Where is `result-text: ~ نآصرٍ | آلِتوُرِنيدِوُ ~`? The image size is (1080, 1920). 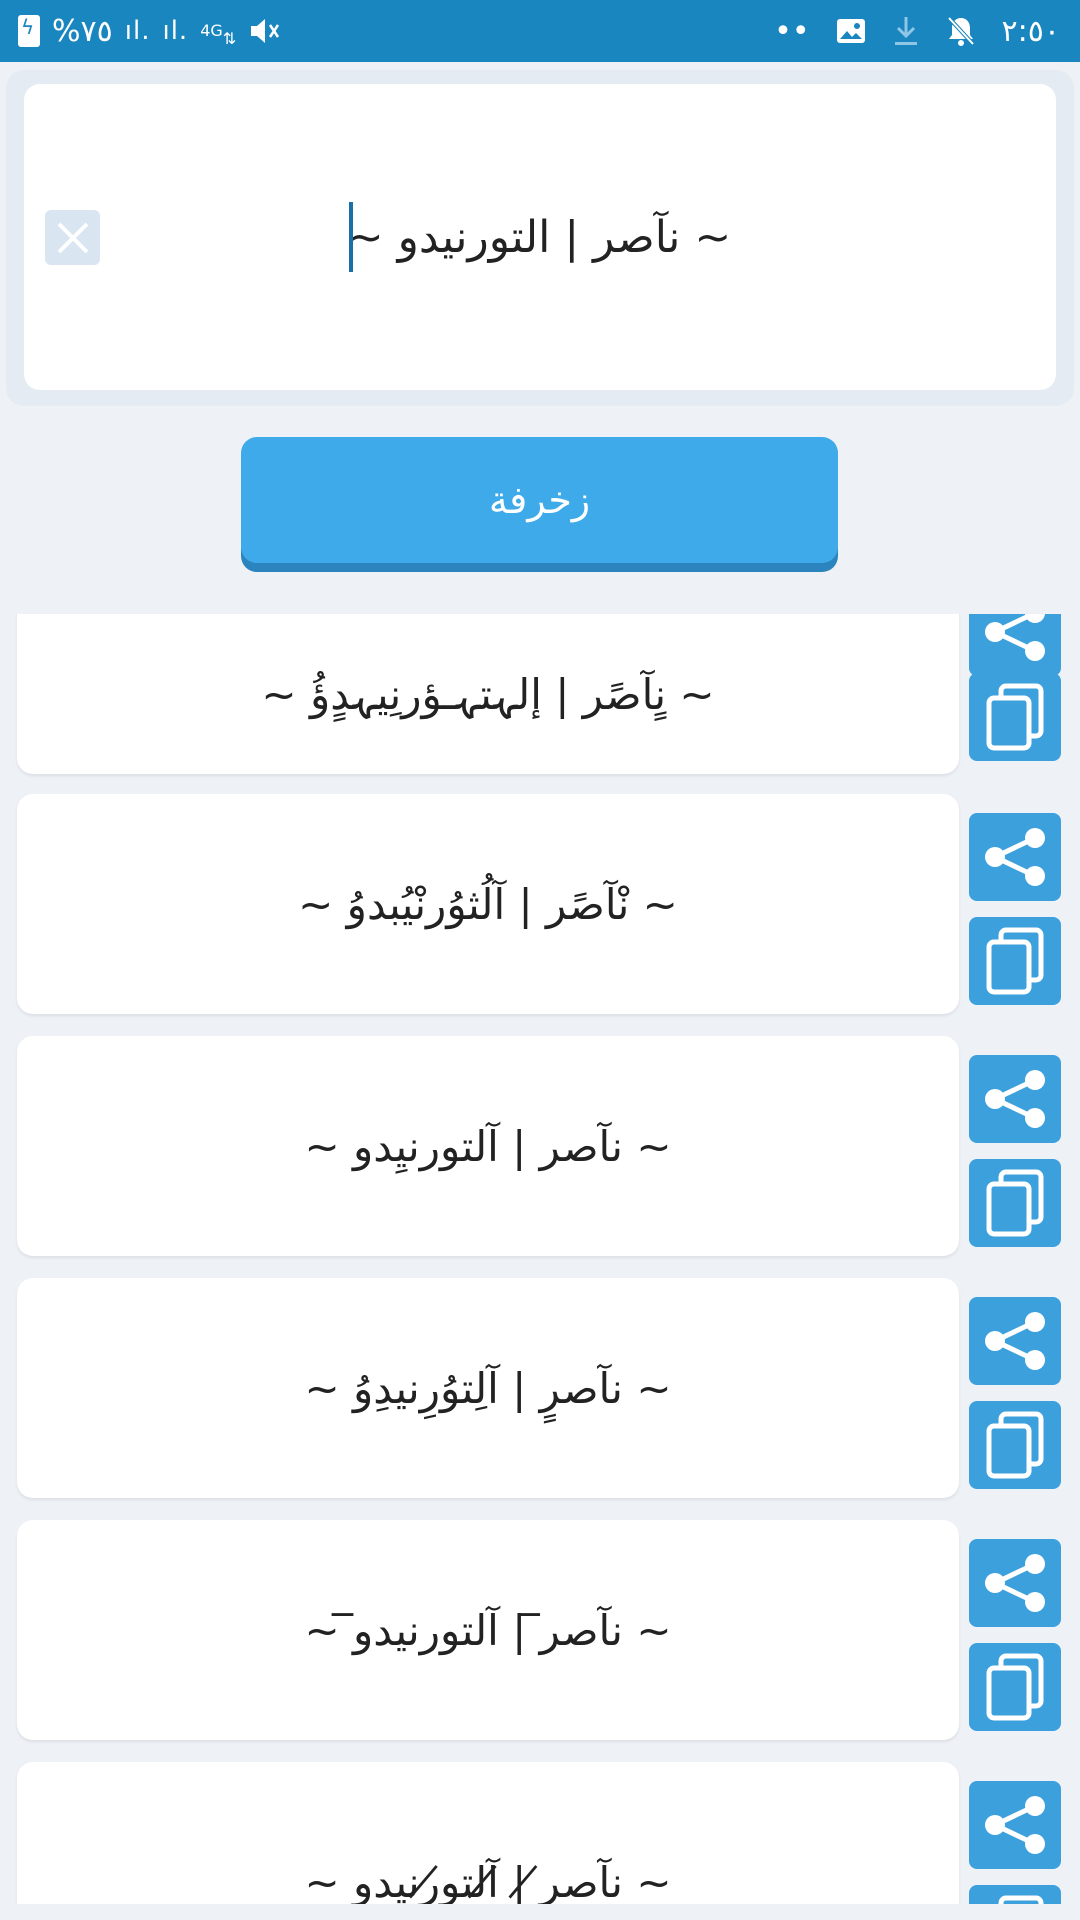 result-text: ~ نآصرٍ | آلِتوُرِنيدِوُ ~ is located at coordinates (488, 1388).